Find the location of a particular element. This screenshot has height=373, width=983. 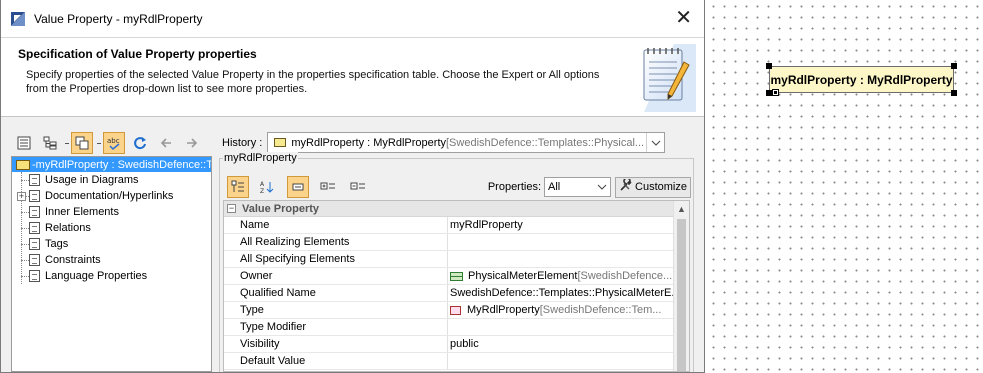

table-row: Default Value is located at coordinates (456, 361).